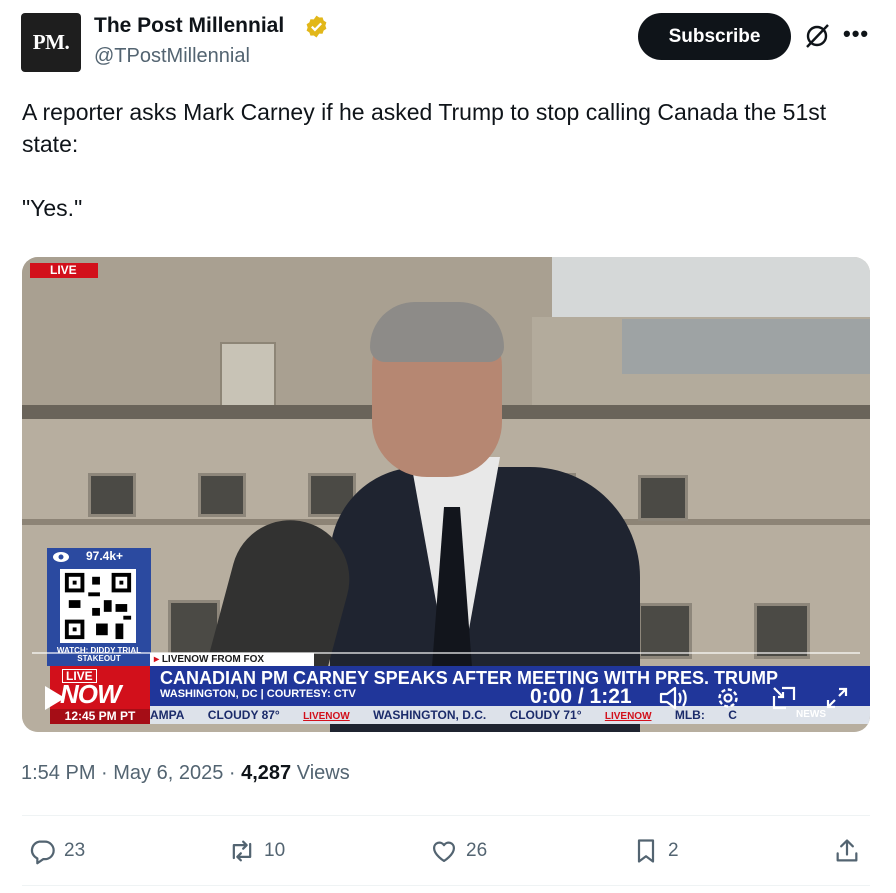 The height and width of the screenshot is (893, 896). What do you see at coordinates (213, 659) in the screenshot?
I see `chyron-tag-text: LIVENOW FROM FOX` at bounding box center [213, 659].